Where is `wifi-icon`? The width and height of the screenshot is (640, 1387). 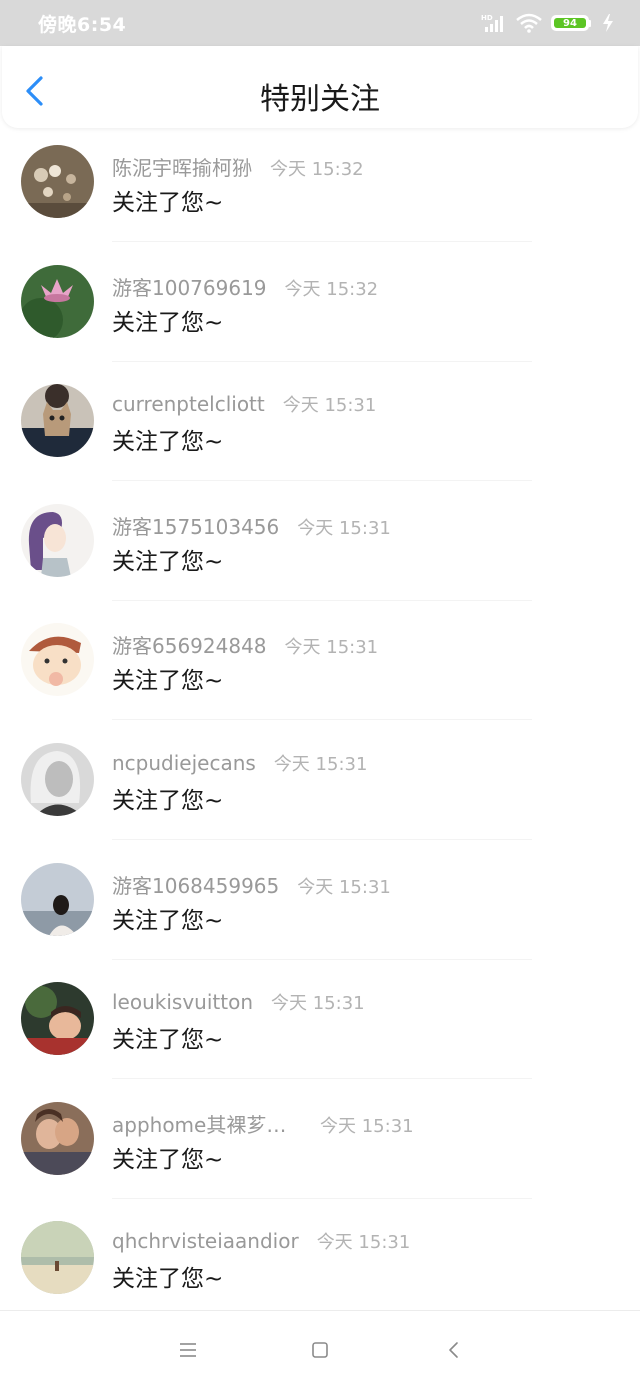
wifi-icon is located at coordinates (529, 23).